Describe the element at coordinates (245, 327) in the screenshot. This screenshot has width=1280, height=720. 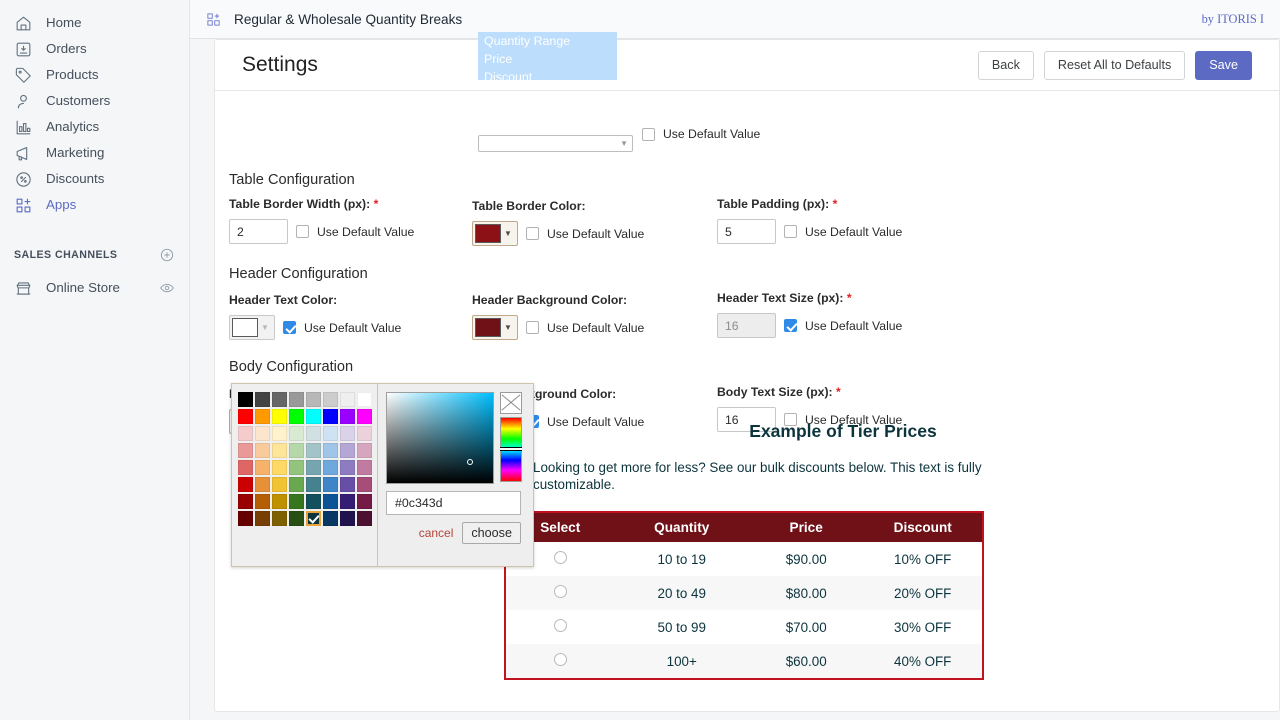
I see `header-text-color-swatch` at that location.